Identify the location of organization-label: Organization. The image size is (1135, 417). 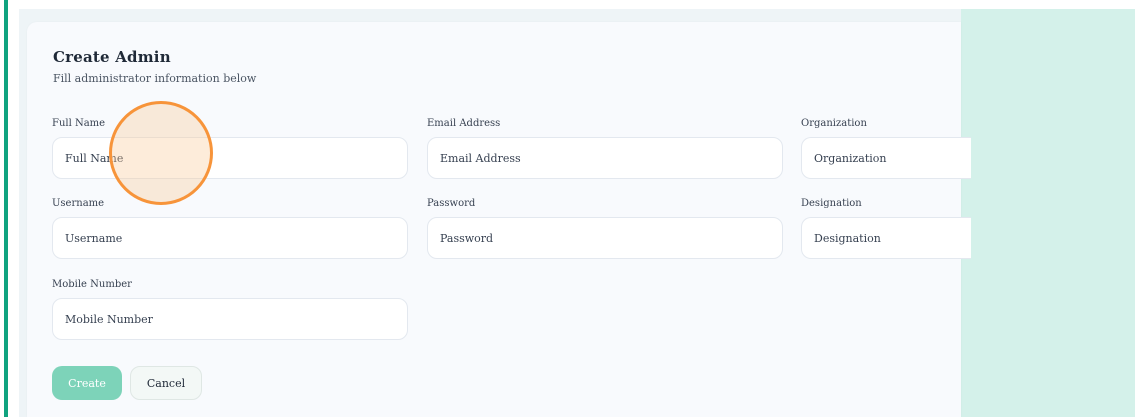
(834, 123).